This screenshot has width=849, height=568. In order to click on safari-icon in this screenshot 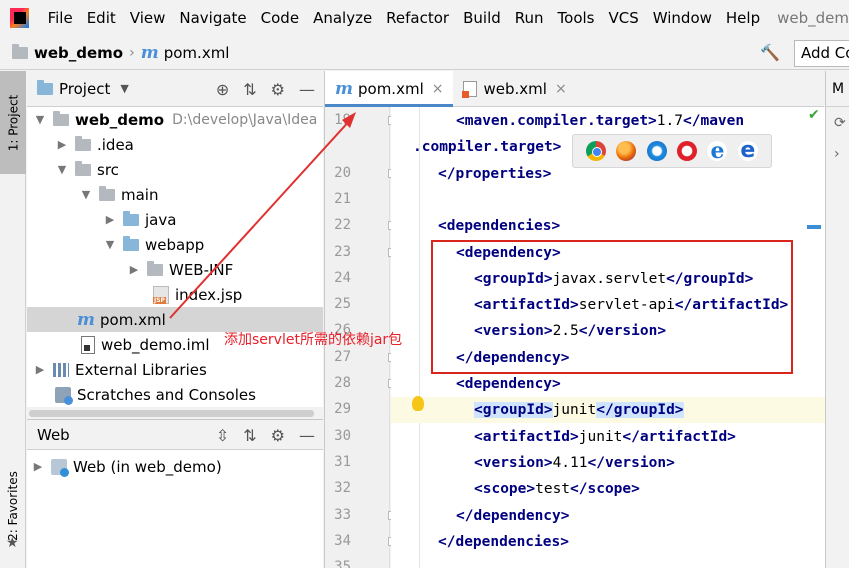, I will do `click(656, 151)`.